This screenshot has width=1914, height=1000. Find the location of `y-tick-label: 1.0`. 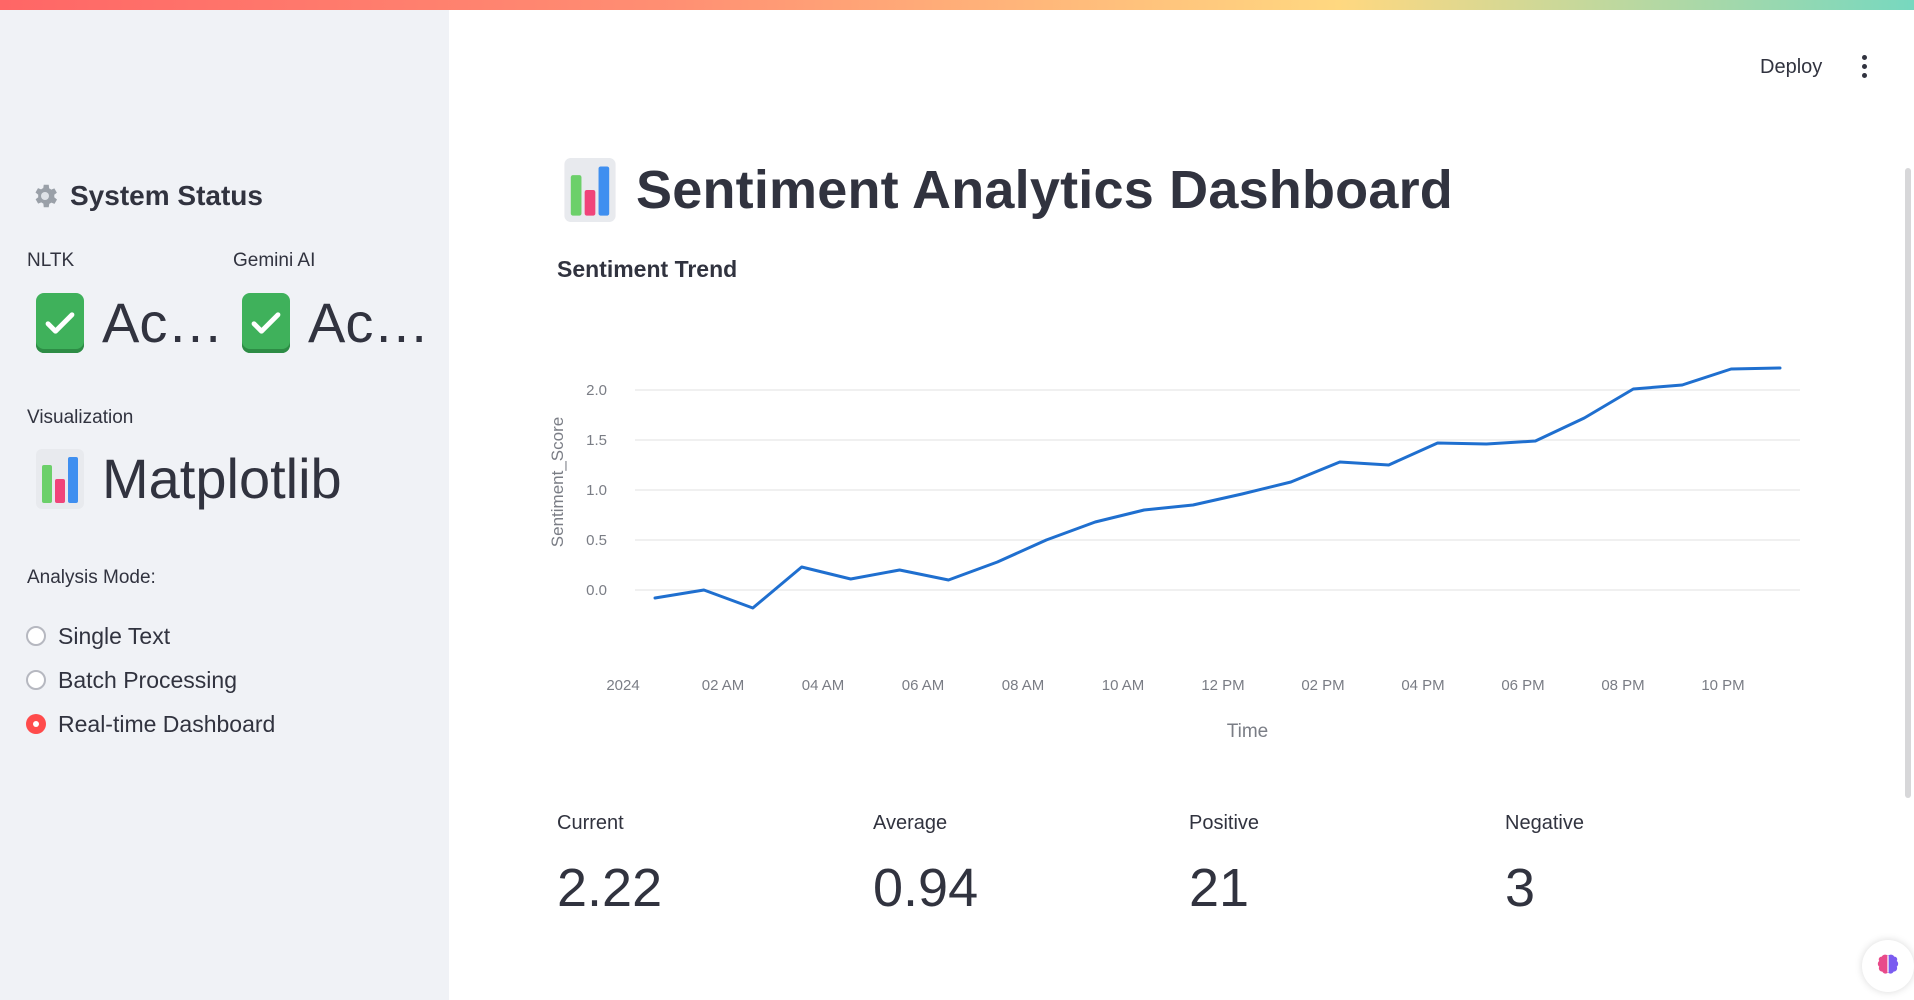

y-tick-label: 1.0 is located at coordinates (596, 490).